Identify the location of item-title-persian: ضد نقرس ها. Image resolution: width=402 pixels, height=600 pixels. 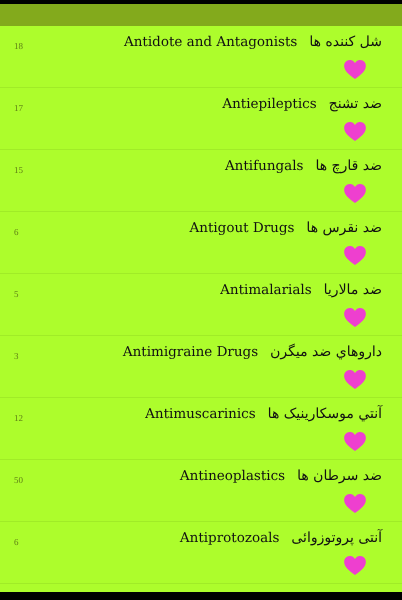
(344, 228).